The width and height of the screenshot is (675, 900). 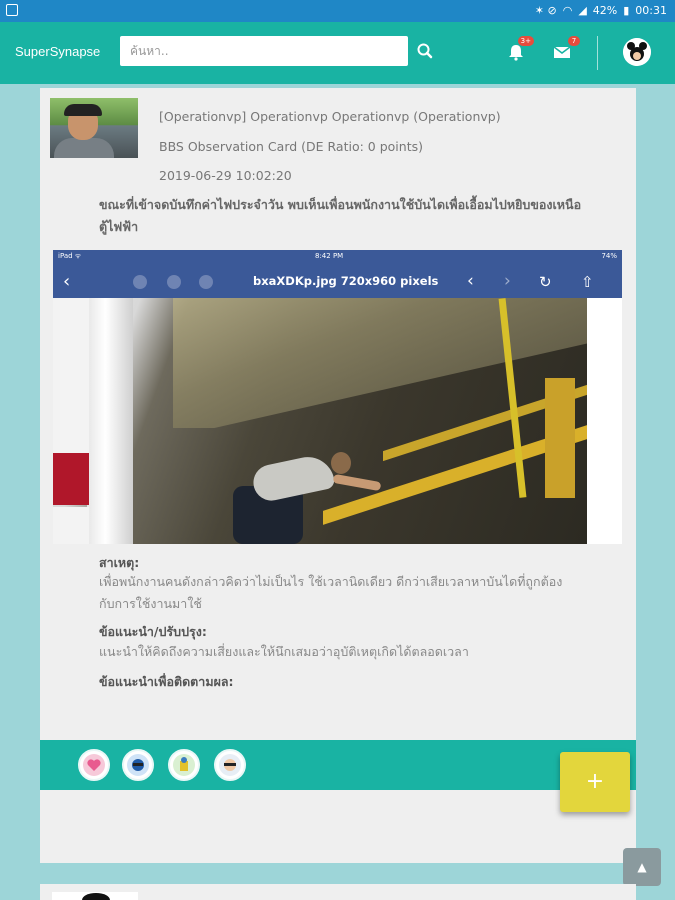 I want to click on next-post-card, so click(x=338, y=892).